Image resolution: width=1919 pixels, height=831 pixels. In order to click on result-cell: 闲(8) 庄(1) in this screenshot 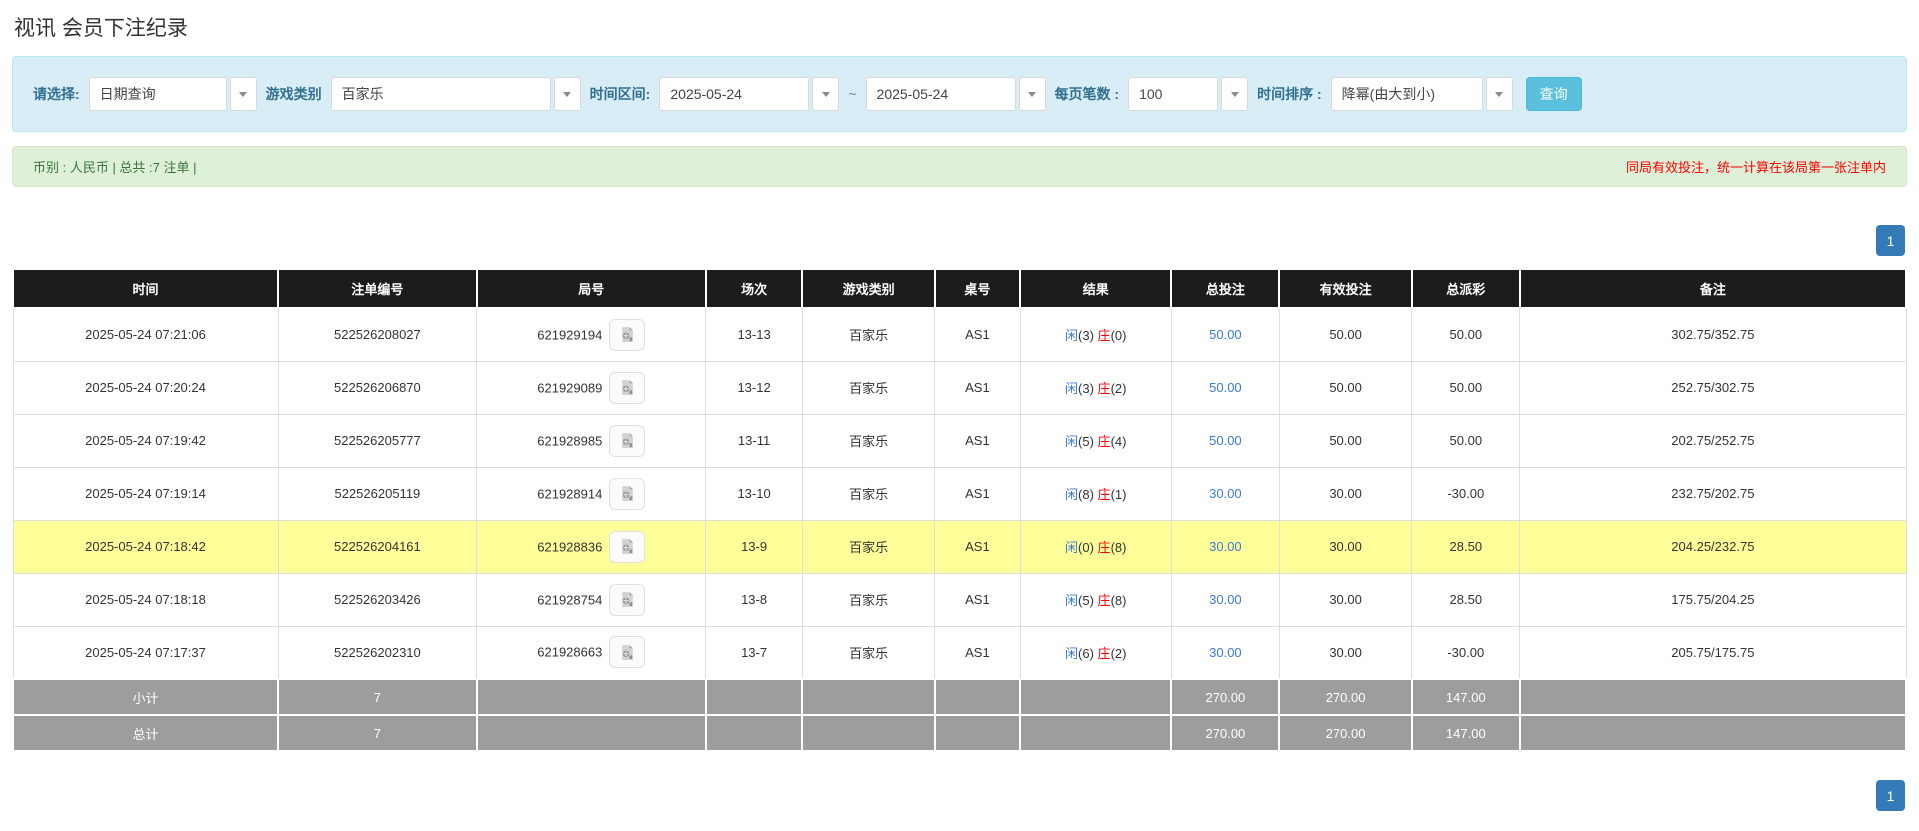, I will do `click(1095, 493)`.